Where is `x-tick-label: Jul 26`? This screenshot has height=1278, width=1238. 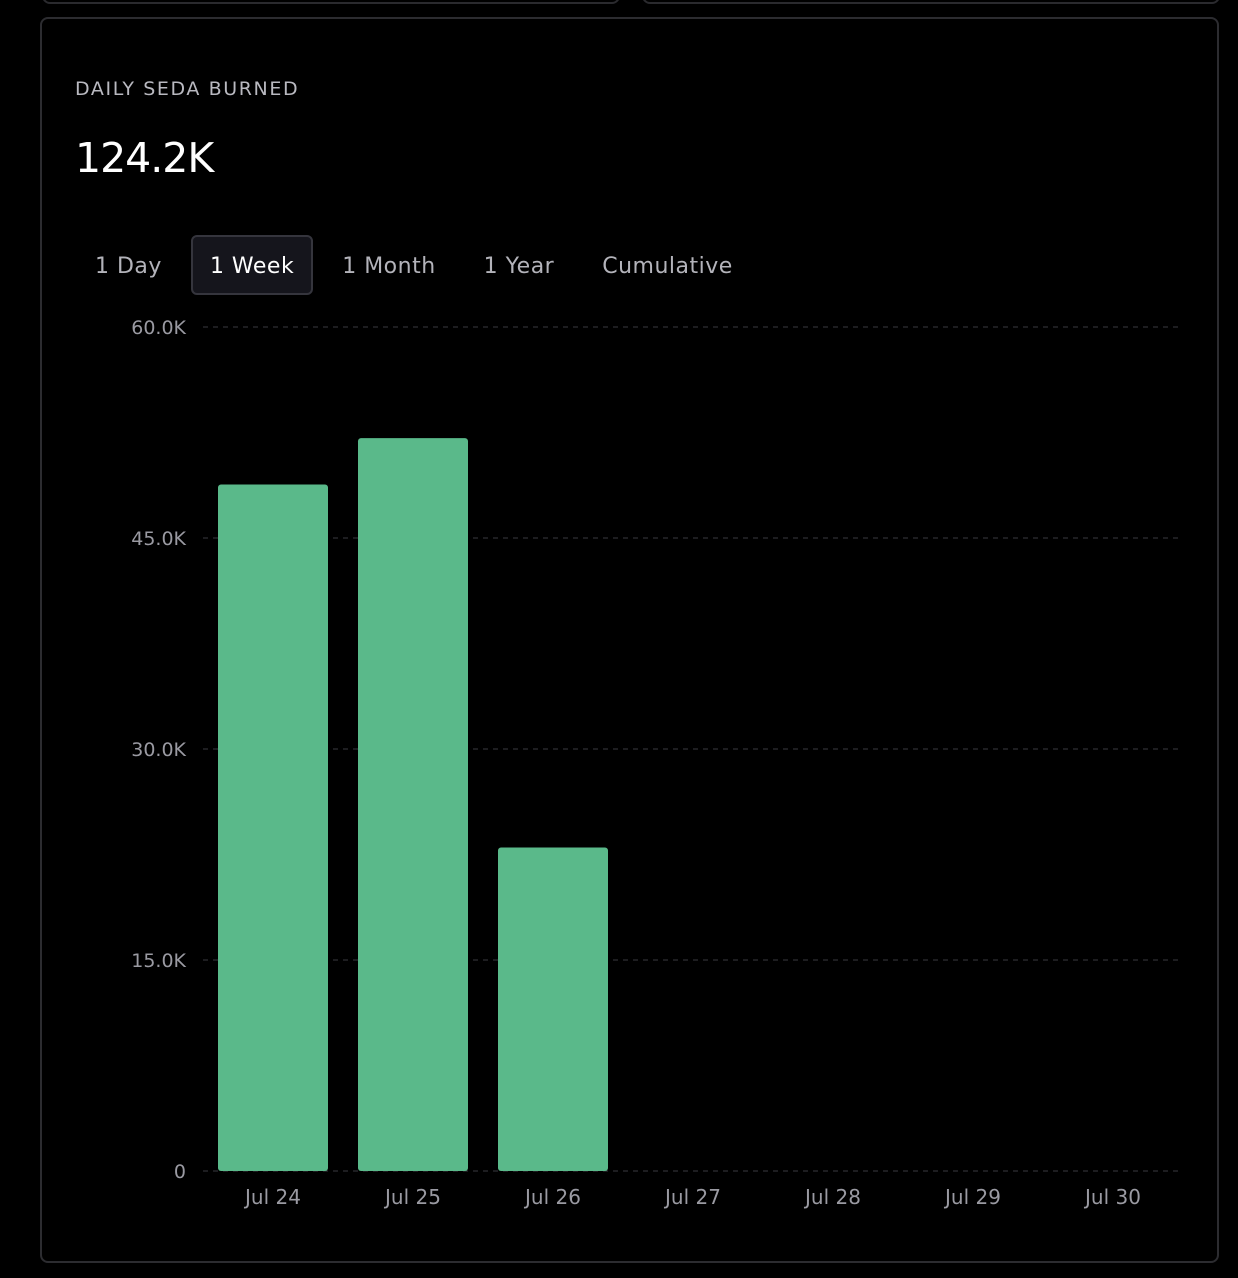
x-tick-label: Jul 26 is located at coordinates (552, 1197).